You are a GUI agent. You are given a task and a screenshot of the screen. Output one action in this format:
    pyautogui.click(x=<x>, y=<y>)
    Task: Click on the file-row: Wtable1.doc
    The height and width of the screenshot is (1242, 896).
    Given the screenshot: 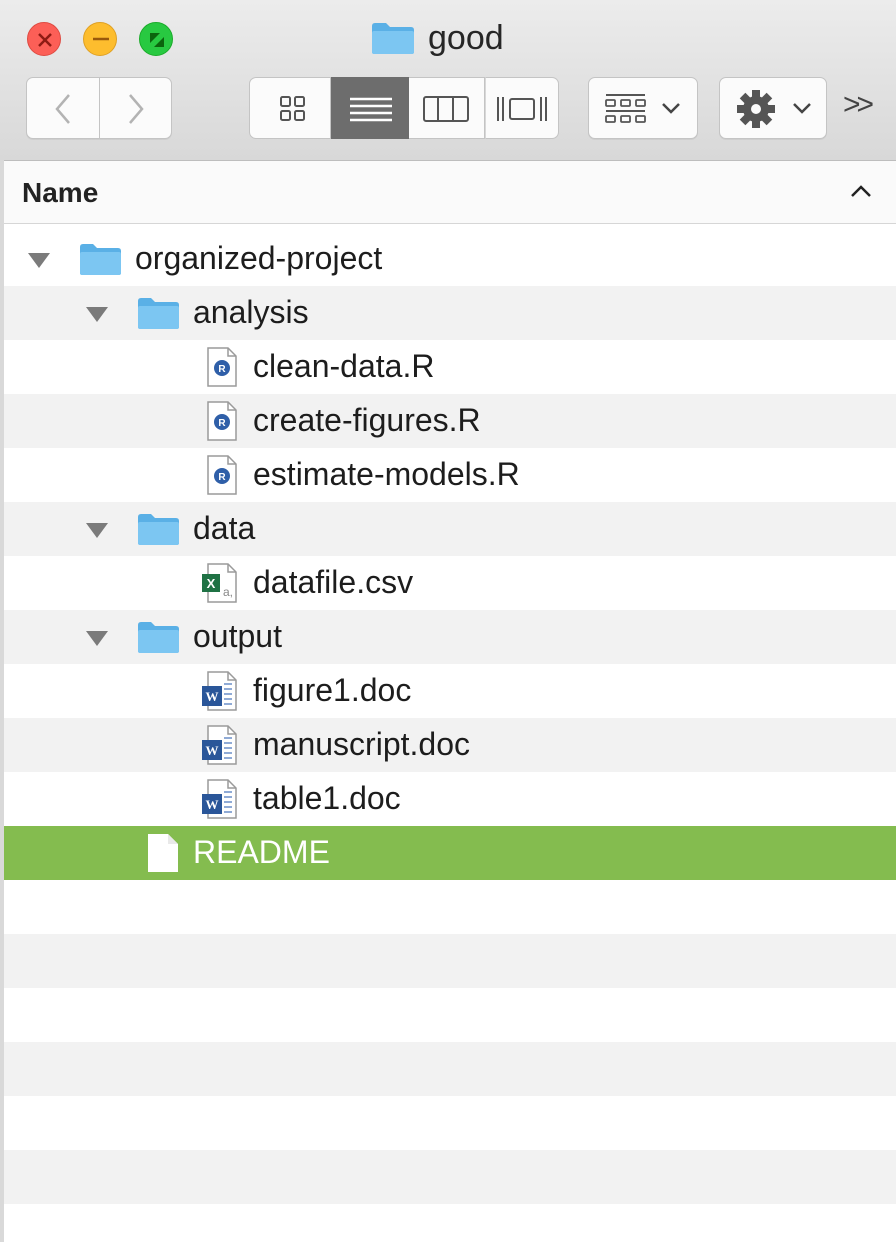 What is the action you would take?
    pyautogui.click(x=450, y=799)
    